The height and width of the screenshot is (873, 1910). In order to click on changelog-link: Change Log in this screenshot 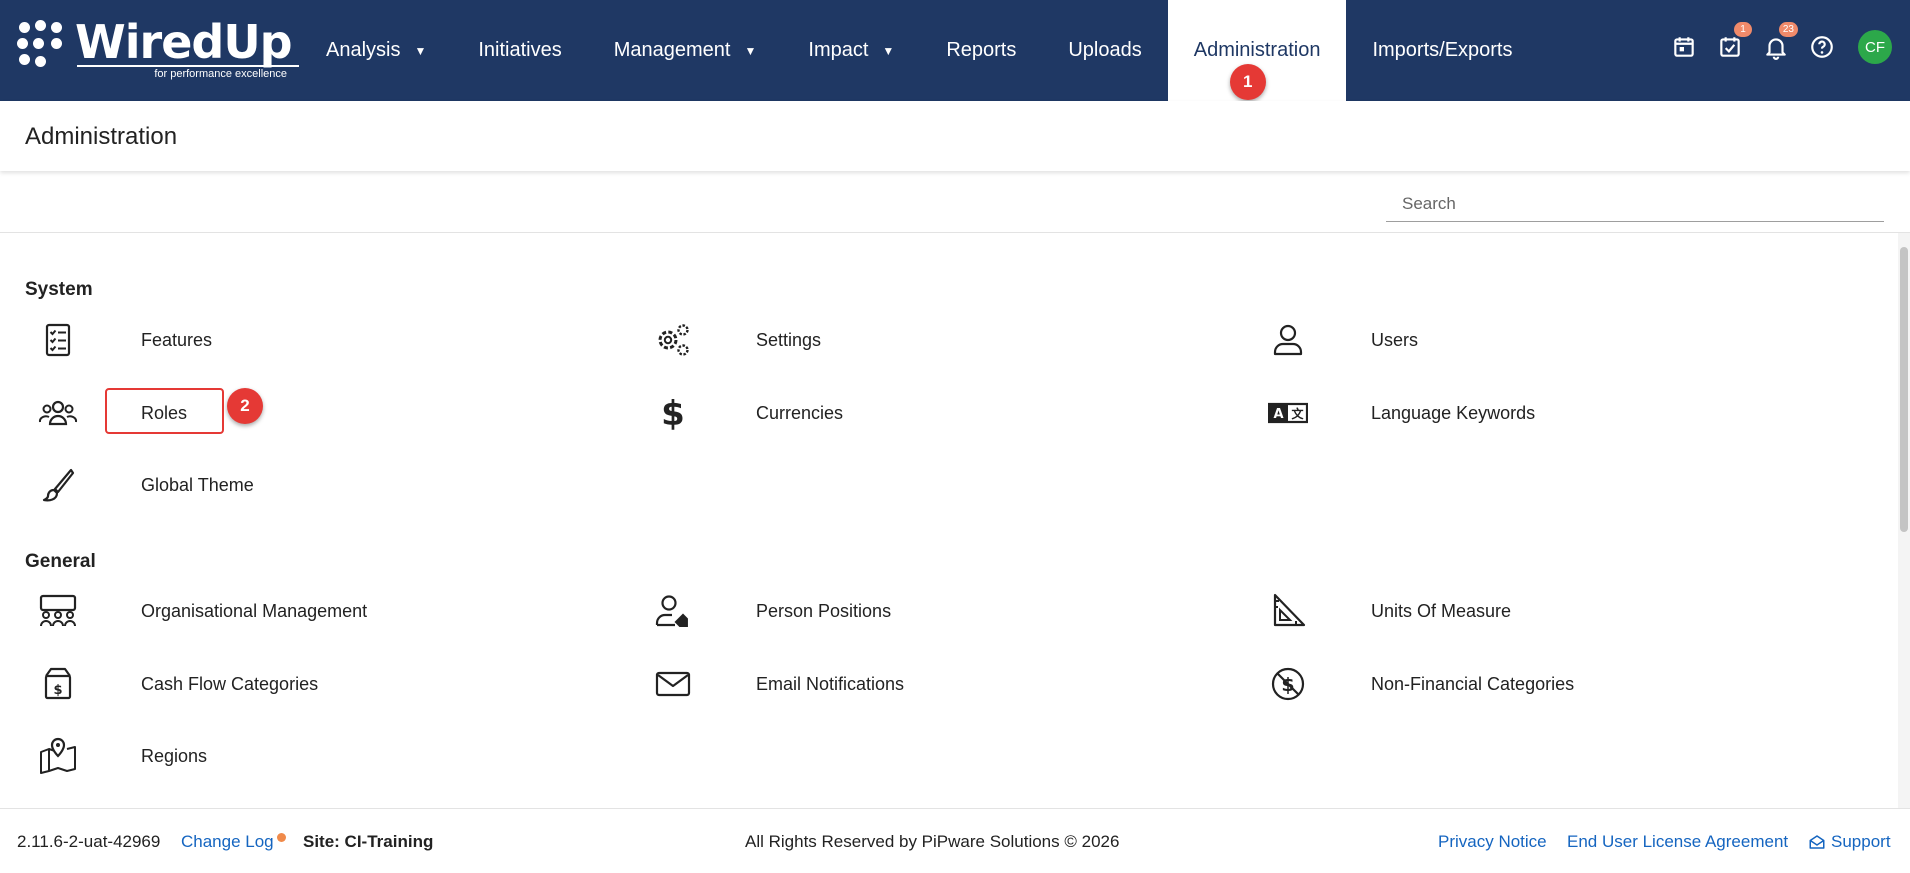, I will do `click(227, 842)`.